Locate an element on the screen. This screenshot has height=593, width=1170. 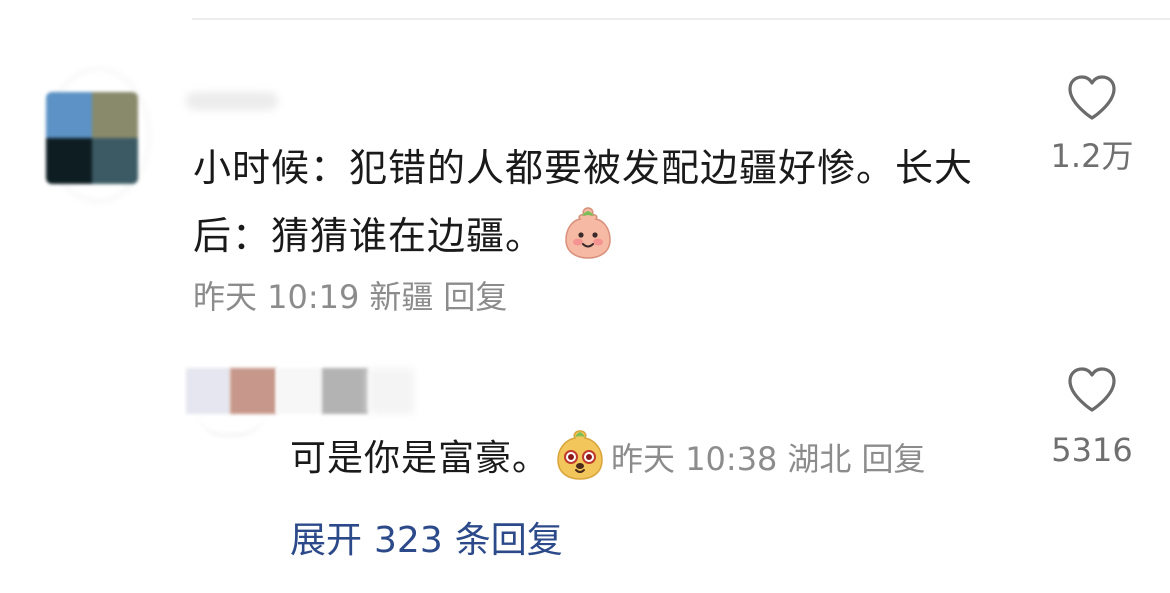
reply-body: 可是你是富豪。 is located at coordinates (420, 458).